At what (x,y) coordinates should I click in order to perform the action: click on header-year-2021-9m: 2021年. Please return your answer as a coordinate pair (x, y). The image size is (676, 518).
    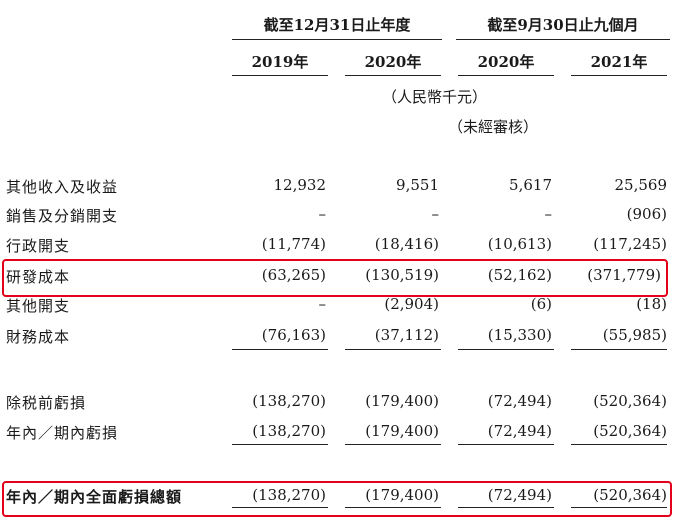
    Looking at the image, I should click on (619, 62).